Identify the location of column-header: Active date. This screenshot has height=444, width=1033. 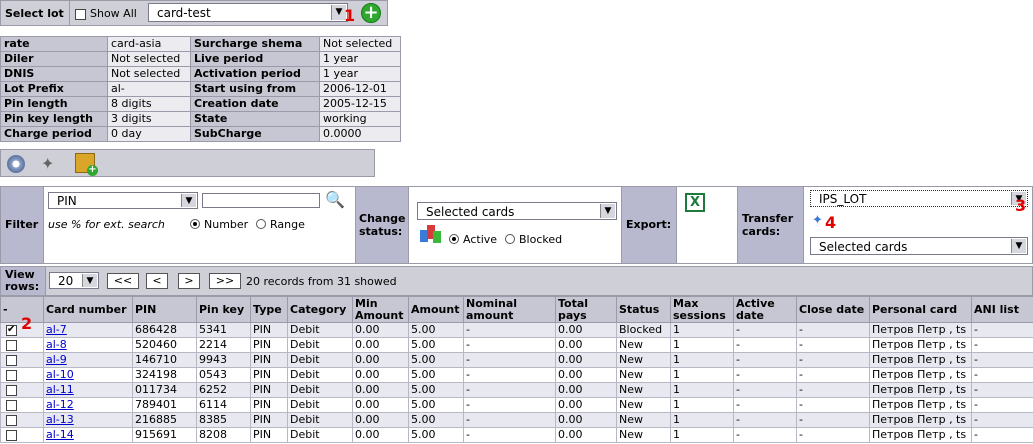
(765, 309).